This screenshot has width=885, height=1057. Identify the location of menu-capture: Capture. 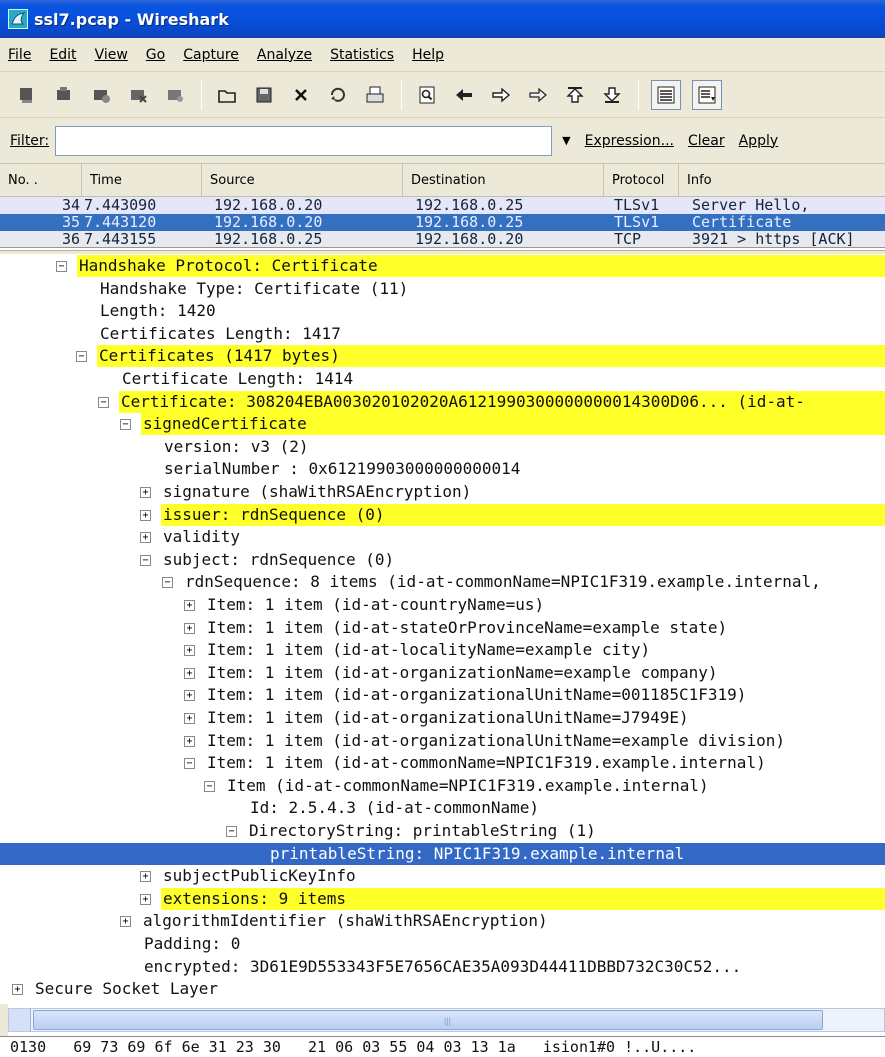
(211, 55).